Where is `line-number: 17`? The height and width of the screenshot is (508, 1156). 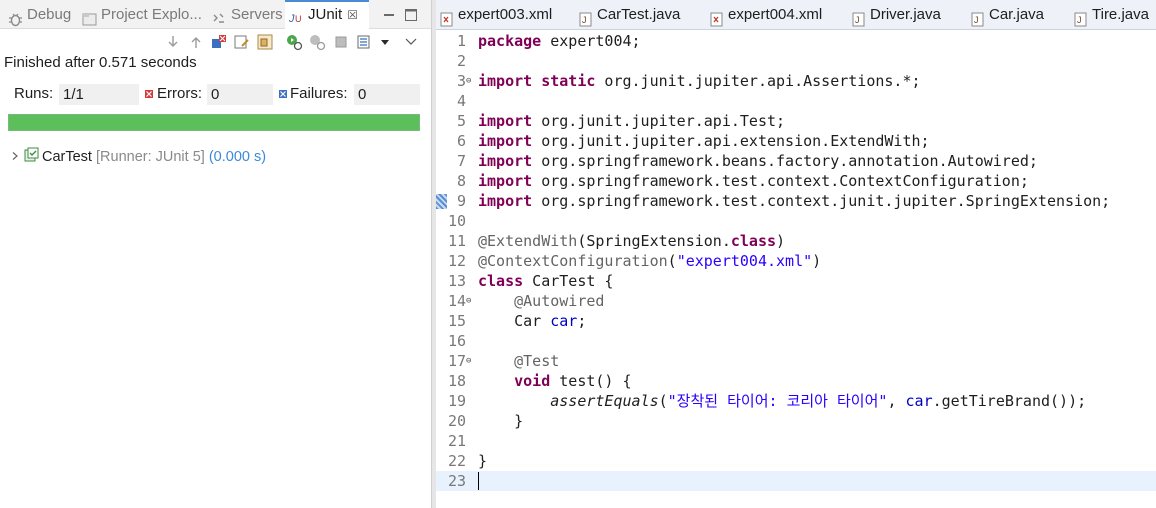 line-number: 17 is located at coordinates (456, 361).